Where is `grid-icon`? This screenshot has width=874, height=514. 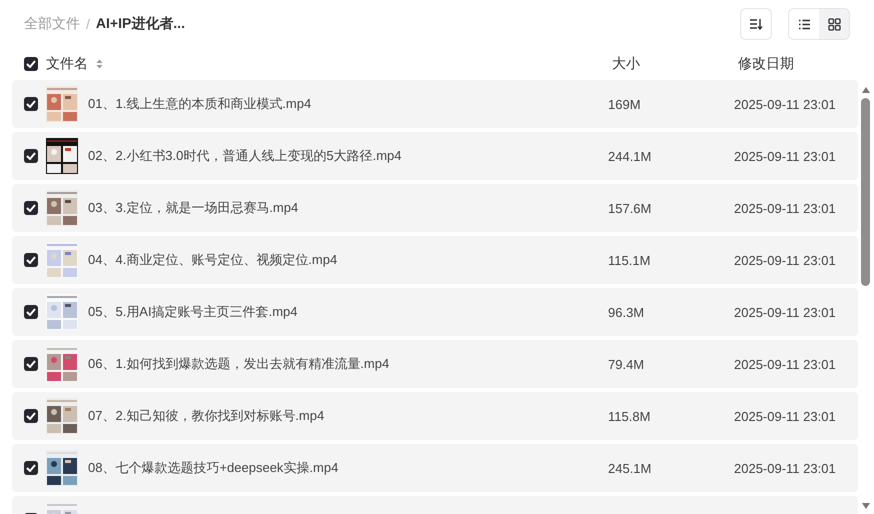 grid-icon is located at coordinates (834, 24).